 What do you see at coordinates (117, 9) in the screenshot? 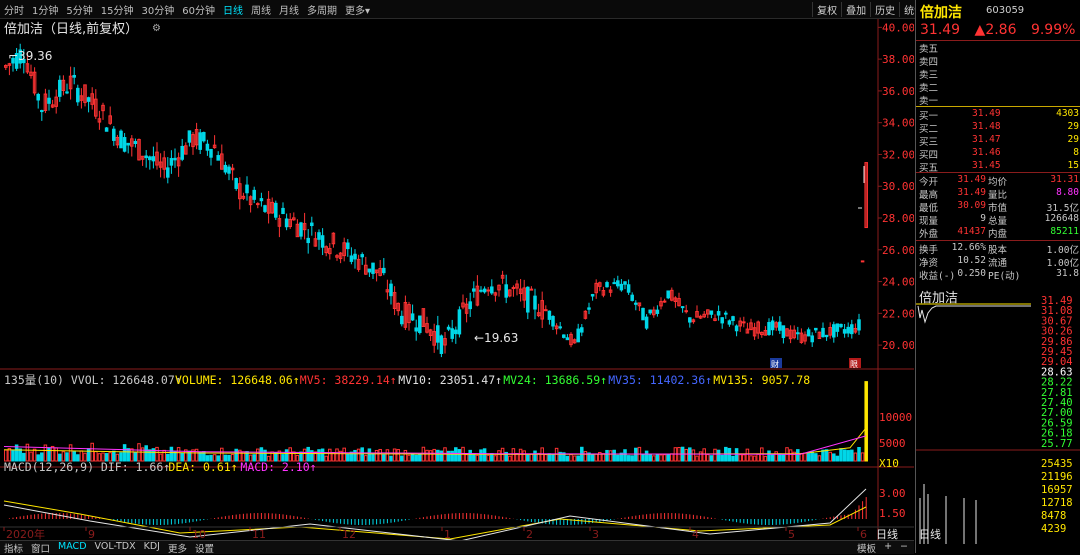
I see `period-tab: 15分钟` at bounding box center [117, 9].